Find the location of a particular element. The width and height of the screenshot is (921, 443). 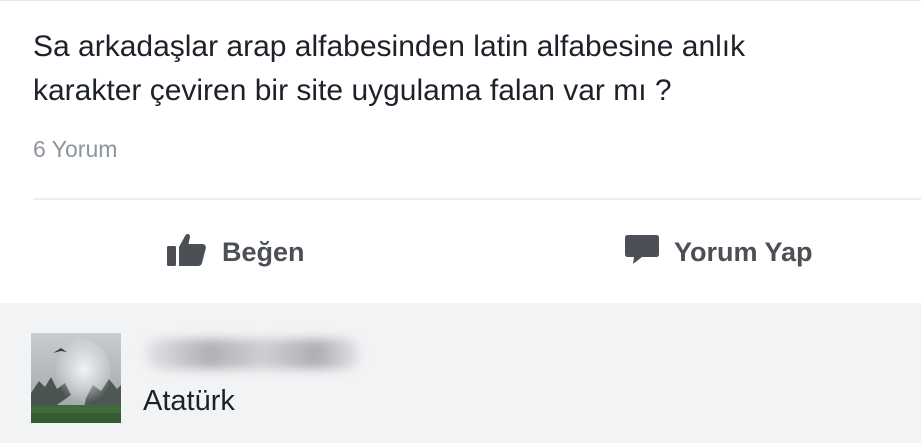

comment-count-link: 6 Yorum is located at coordinates (75, 149).